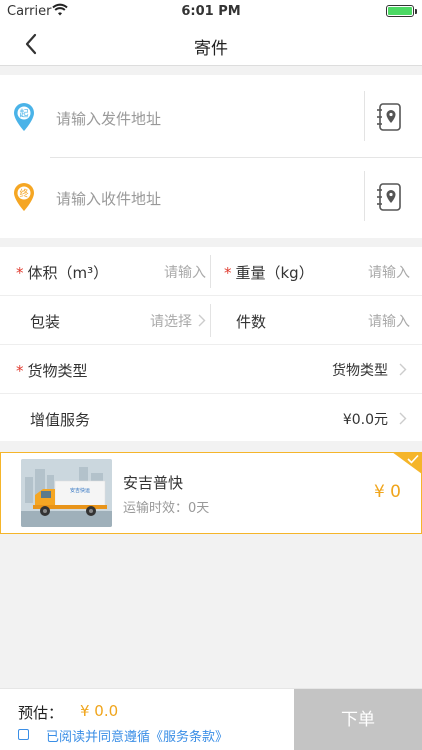 The width and height of the screenshot is (422, 750). Describe the element at coordinates (99, 711) in the screenshot. I see `estimate-value: ¥ 0.0` at that location.